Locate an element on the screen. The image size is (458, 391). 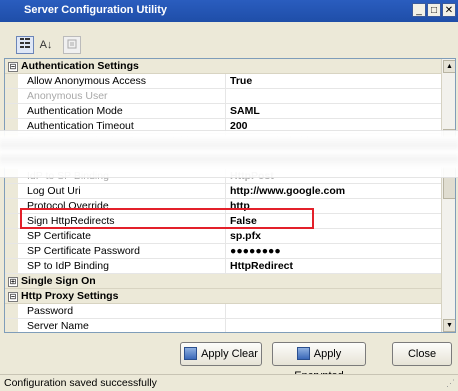
property-pages-icon is located at coordinates (72, 45).